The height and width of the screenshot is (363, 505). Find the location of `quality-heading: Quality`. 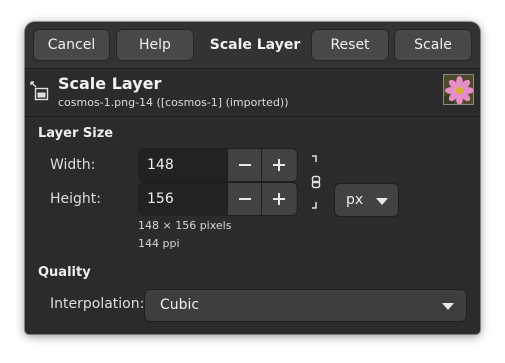

quality-heading: Quality is located at coordinates (64, 272).